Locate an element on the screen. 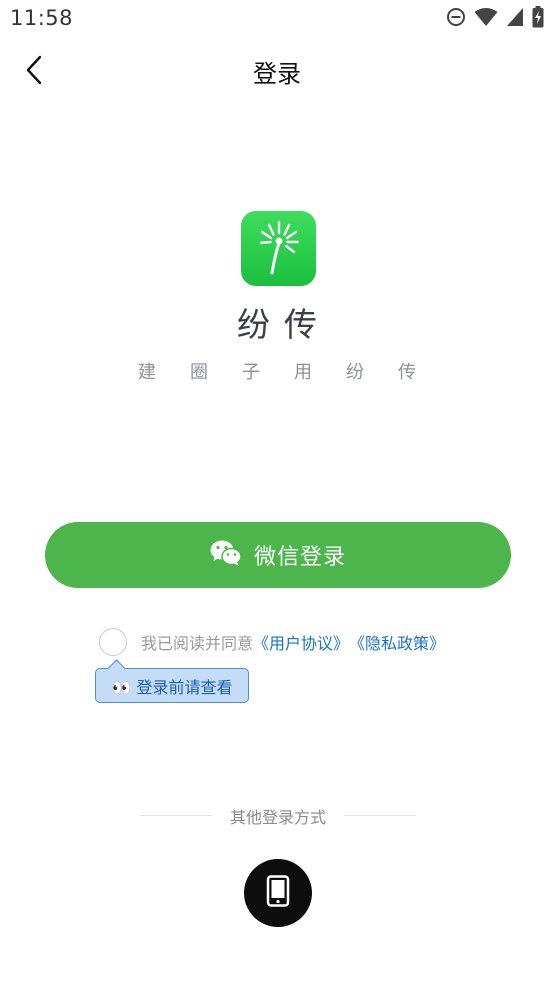 This screenshot has width=554, height=985. nav-bar: 登录 is located at coordinates (277, 70).